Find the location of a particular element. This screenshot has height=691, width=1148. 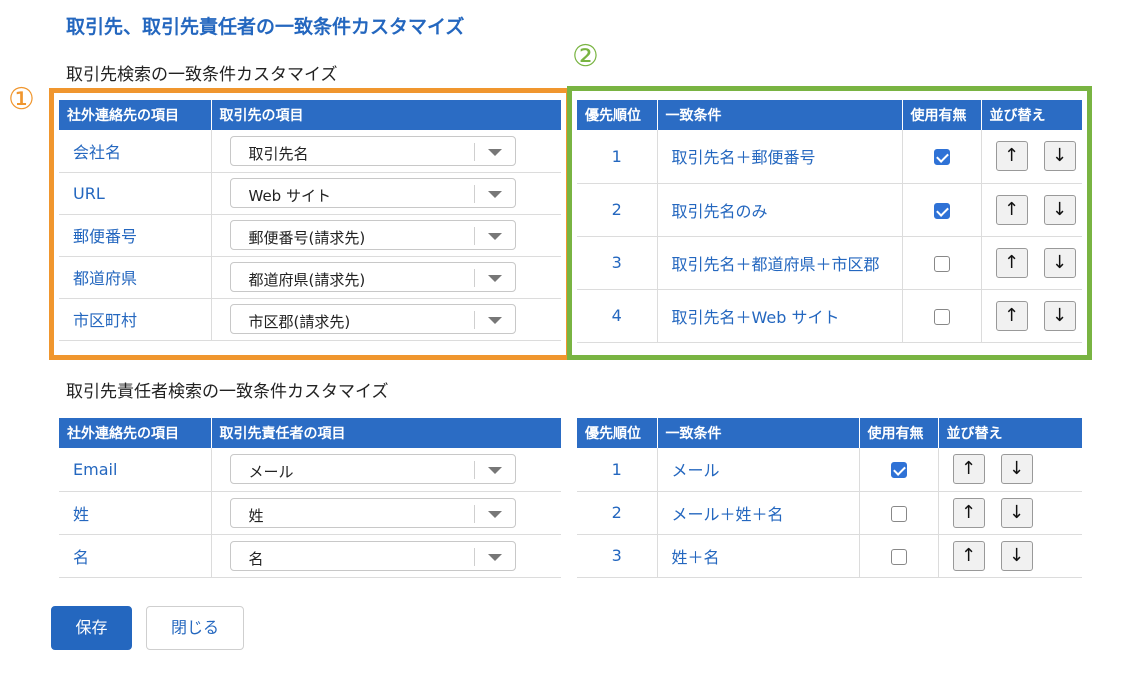

priority-number: 2 is located at coordinates (617, 513).